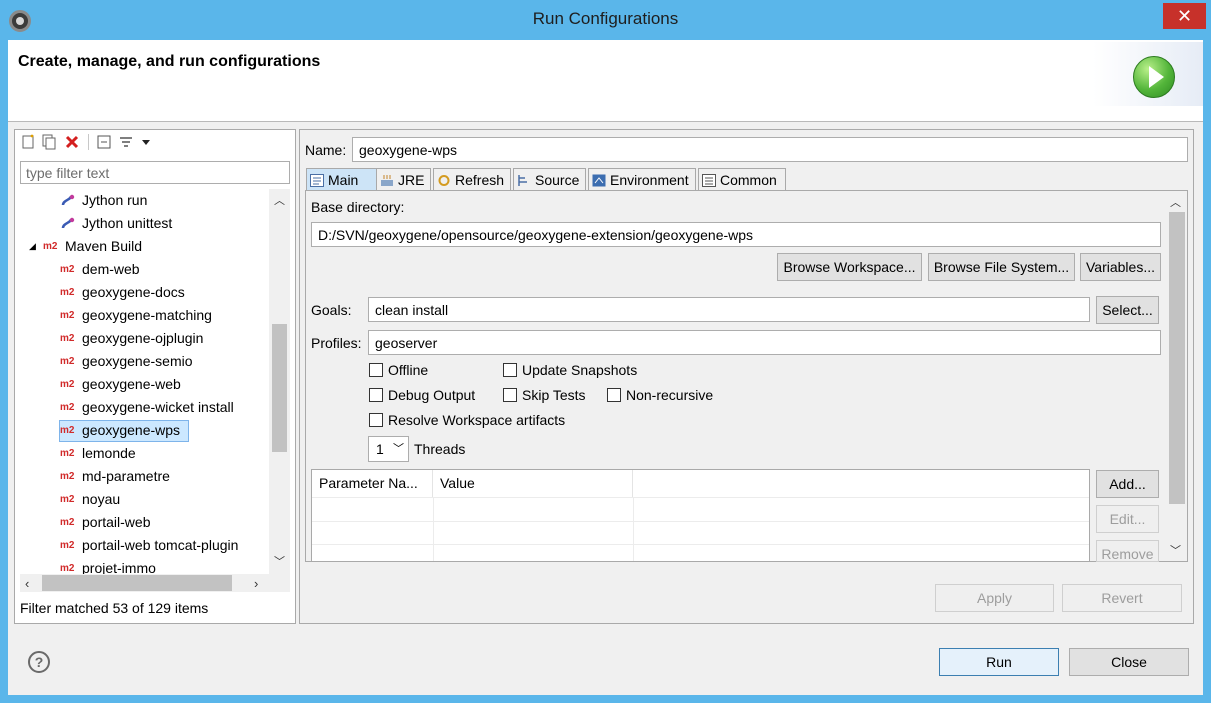 The height and width of the screenshot is (703, 1211). What do you see at coordinates (32, 246) in the screenshot?
I see `expand-toggle-icon: ◢` at bounding box center [32, 246].